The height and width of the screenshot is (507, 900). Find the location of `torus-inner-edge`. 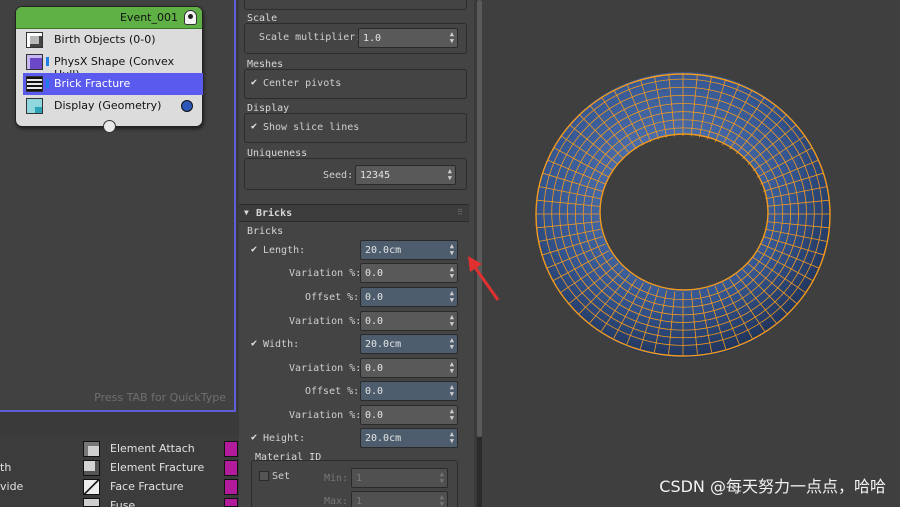

torus-inner-edge is located at coordinates (684, 212).